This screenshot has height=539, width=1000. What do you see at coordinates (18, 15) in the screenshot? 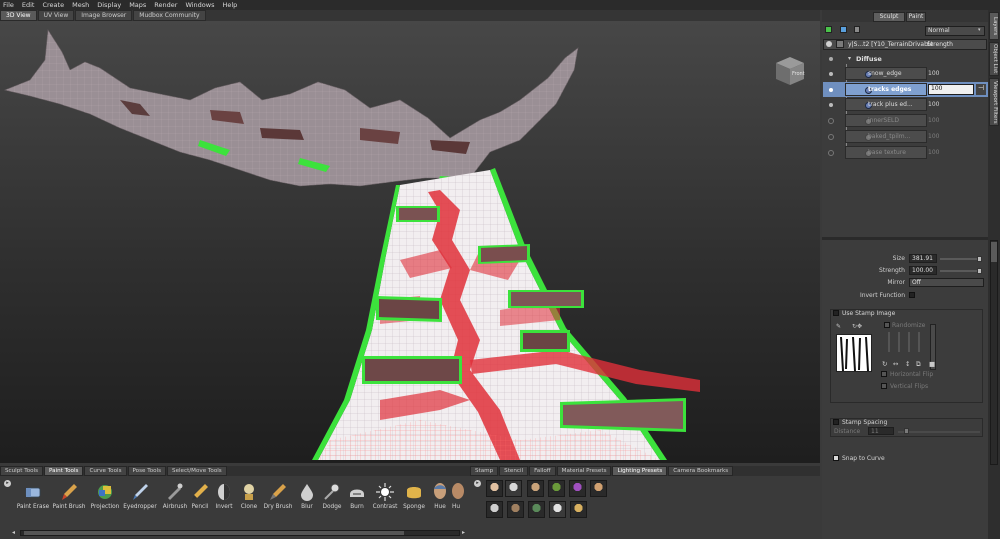
I see `tab-3d-view: 3D View` at bounding box center [18, 15].